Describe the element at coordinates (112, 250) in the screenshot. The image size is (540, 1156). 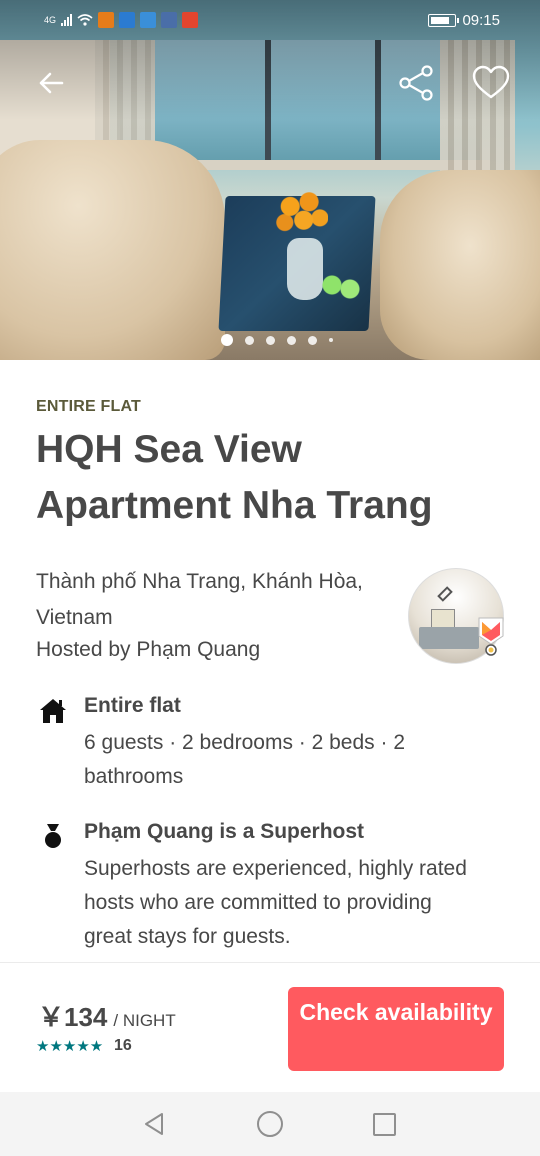
I see `photo-sofa` at that location.